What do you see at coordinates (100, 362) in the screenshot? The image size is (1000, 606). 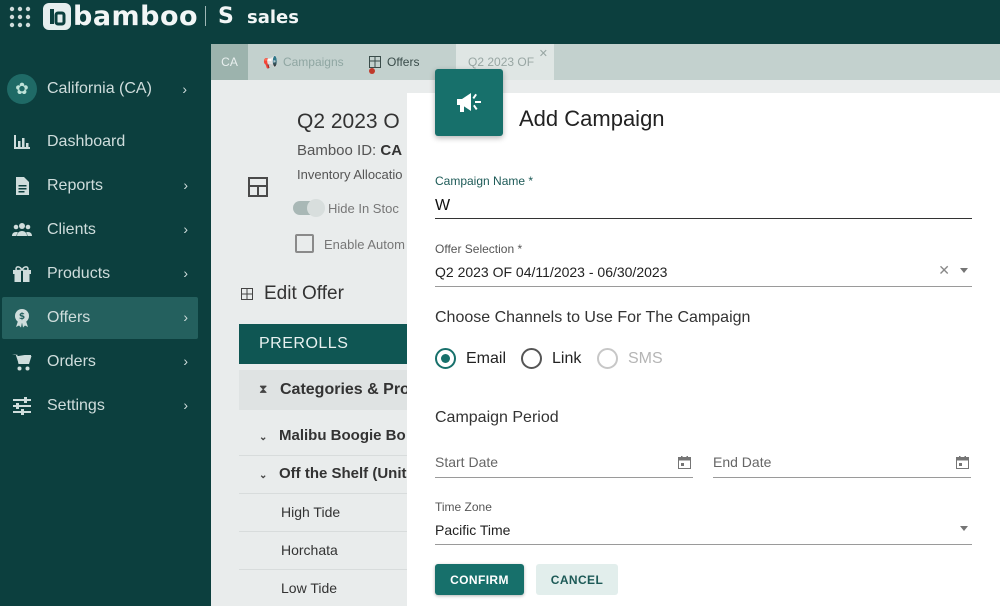 I see `sidebar-item-orders: Orders ›` at bounding box center [100, 362].